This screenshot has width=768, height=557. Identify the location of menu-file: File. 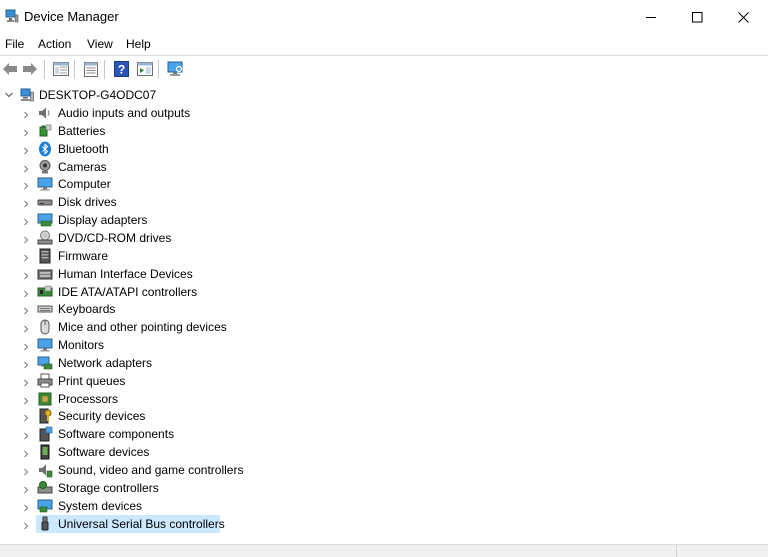
(14, 44).